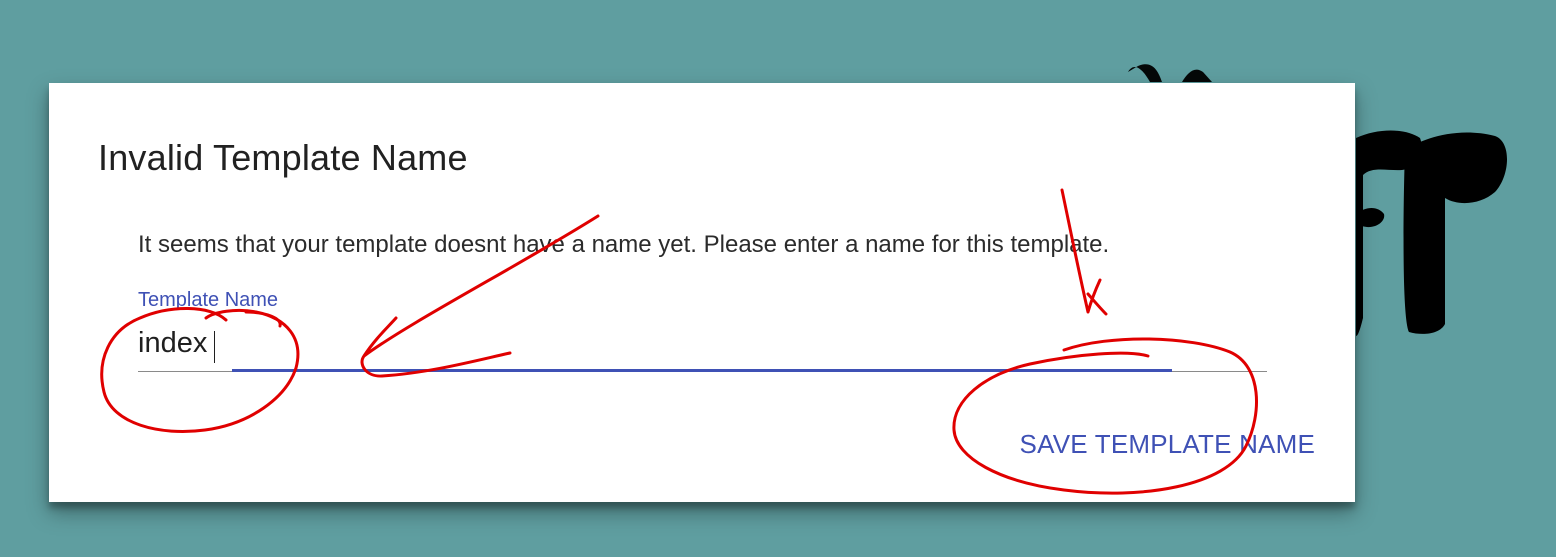 The width and height of the screenshot is (1556, 557). Describe the element at coordinates (283, 157) in the screenshot. I see `dialog-title: Invalid Template Name` at that location.